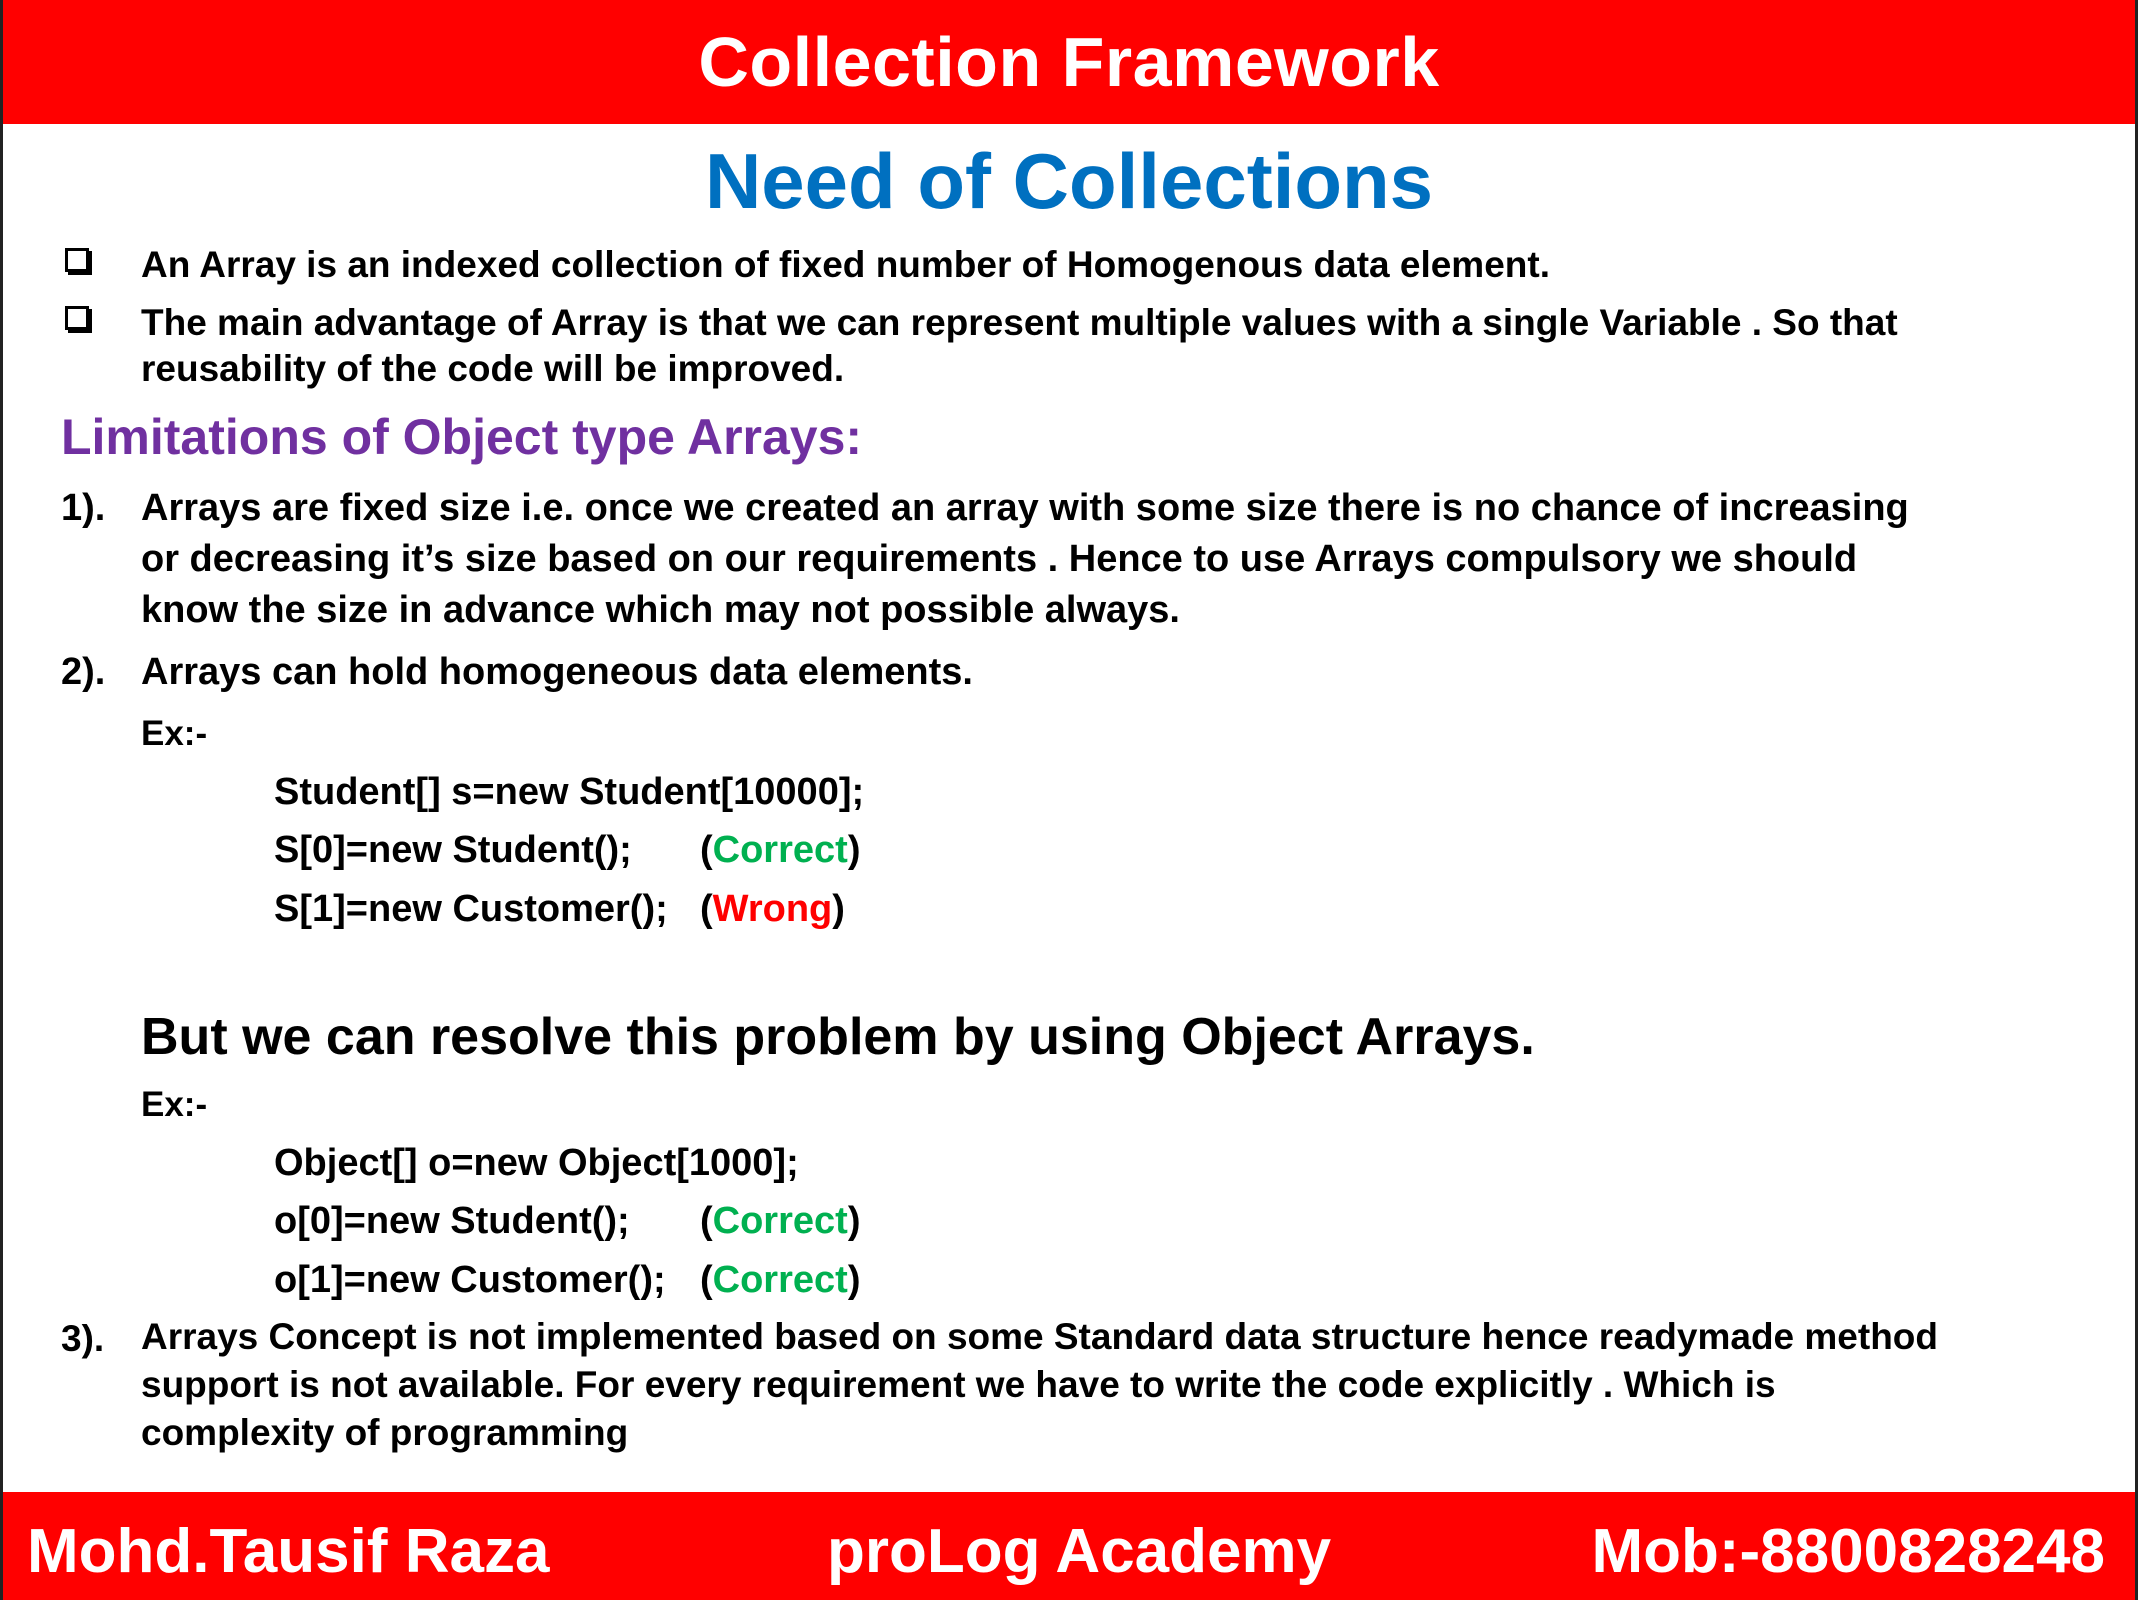  What do you see at coordinates (772, 909) in the screenshot?
I see `example-1-result-2: (Wrong)` at bounding box center [772, 909].